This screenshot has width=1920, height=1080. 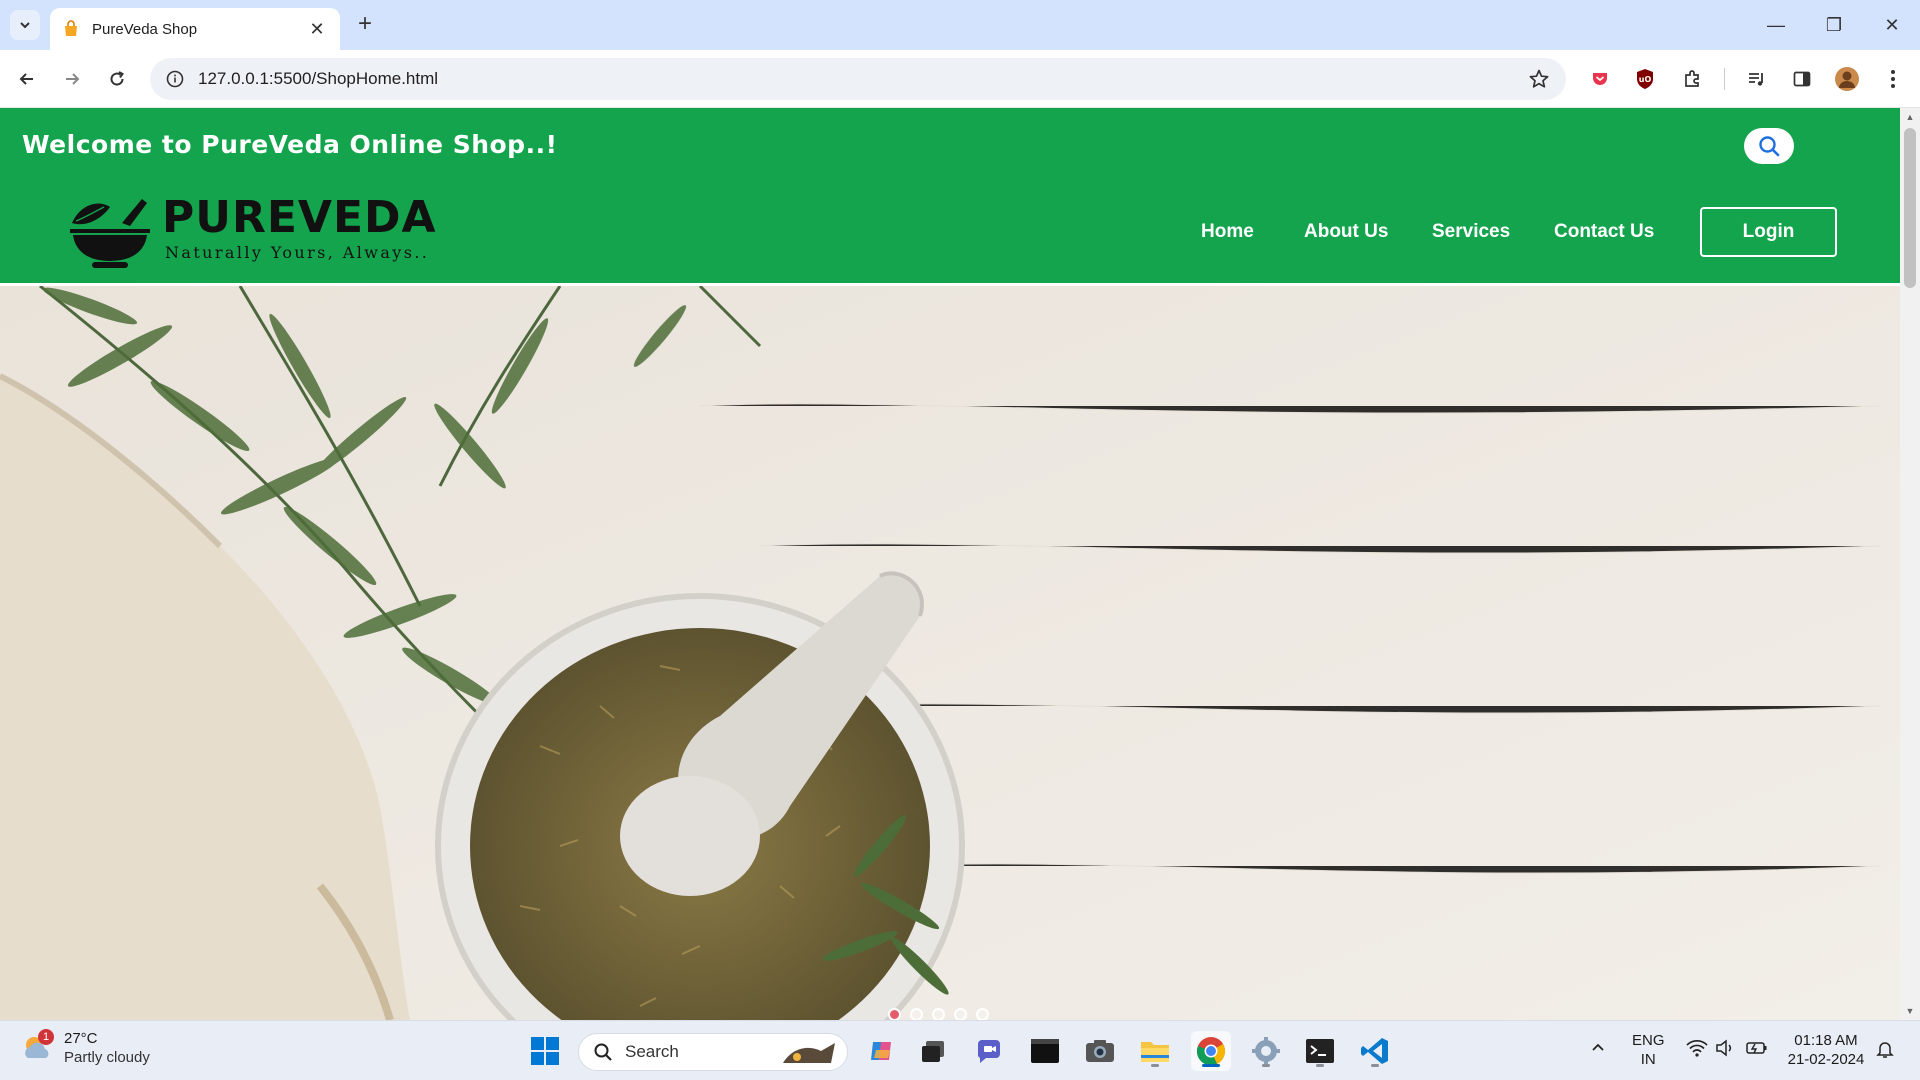 I want to click on scroll-up-arrow-icon: ▲, so click(x=1910, y=117).